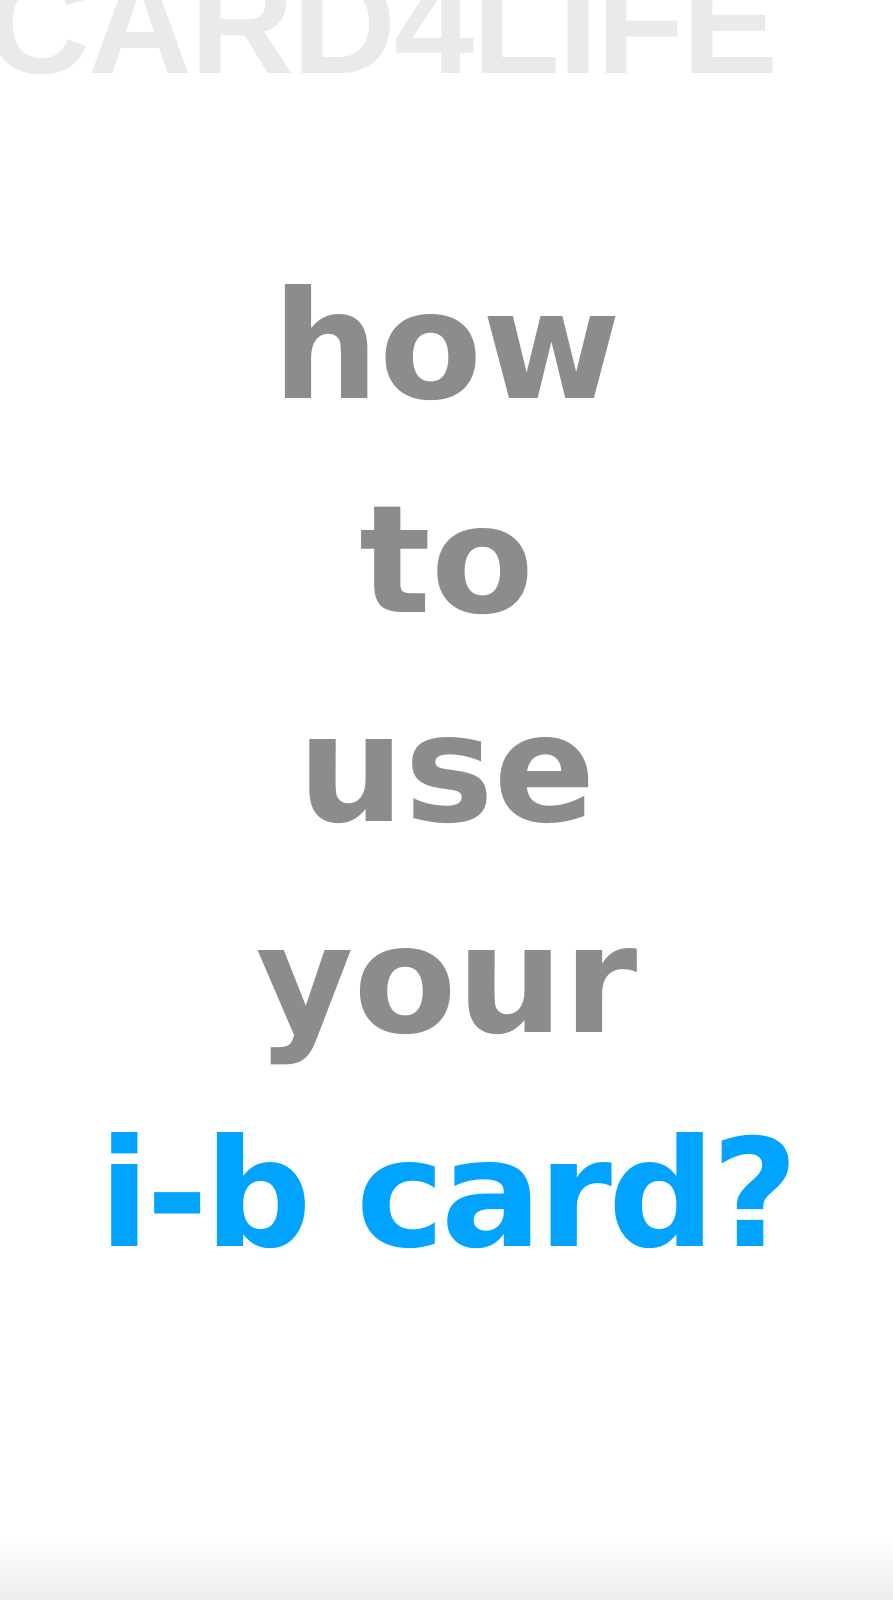 The height and width of the screenshot is (1600, 893). Describe the element at coordinates (448, 1195) in the screenshot. I see `headline-accent-ib-card: i-b card?` at that location.